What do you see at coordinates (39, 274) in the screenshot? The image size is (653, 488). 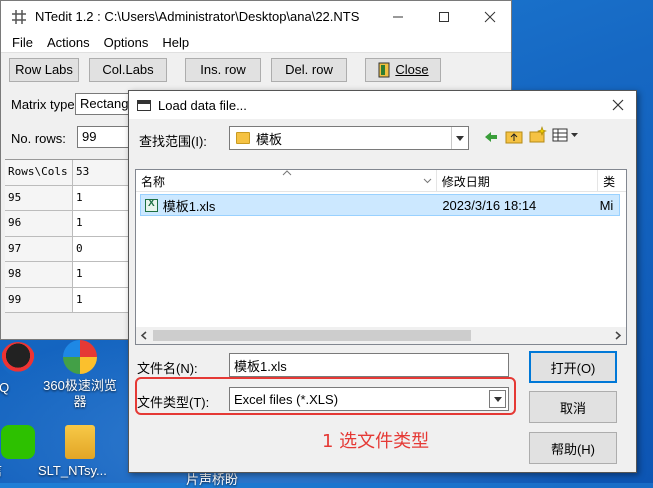 I see `row-label-cell: 98` at bounding box center [39, 274].